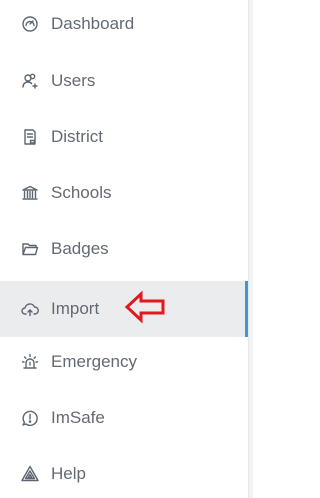 Image resolution: width=320 pixels, height=498 pixels. What do you see at coordinates (30, 474) in the screenshot?
I see `warning-triangle-icon` at bounding box center [30, 474].